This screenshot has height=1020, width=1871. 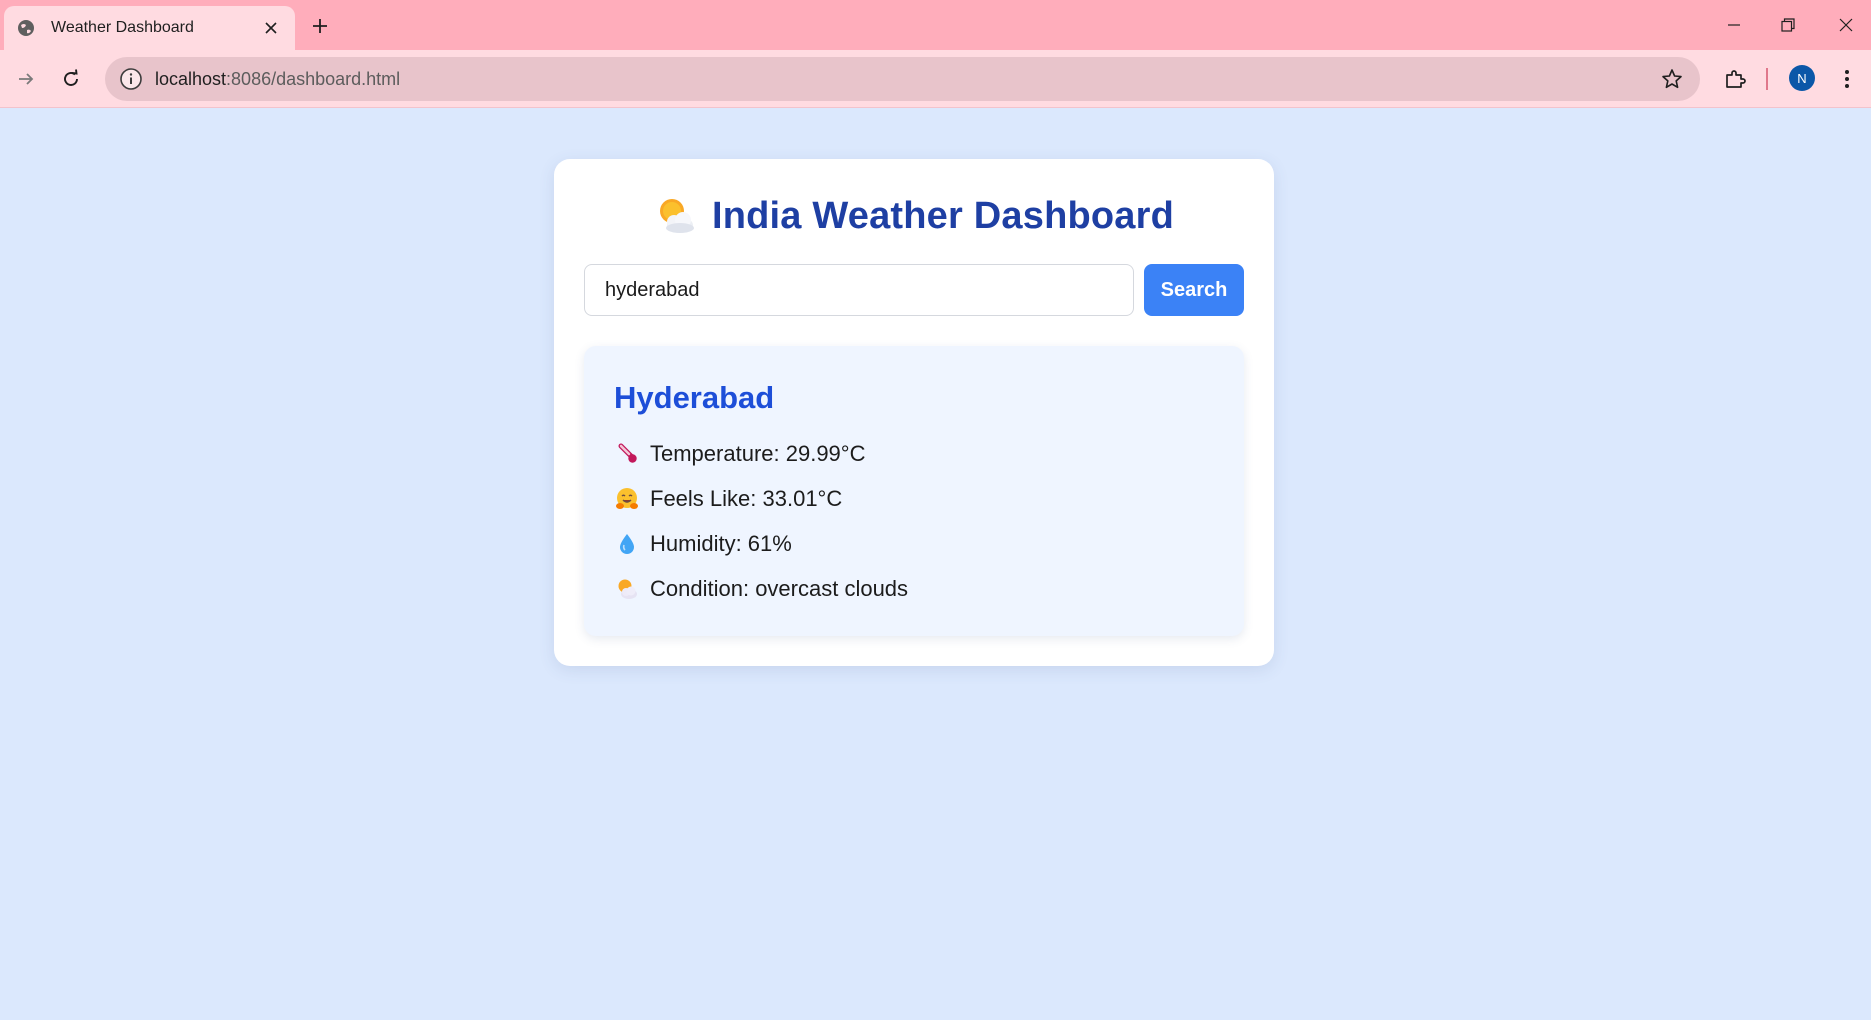 What do you see at coordinates (943, 215) in the screenshot?
I see `page-title: India Weather Dashboard` at bounding box center [943, 215].